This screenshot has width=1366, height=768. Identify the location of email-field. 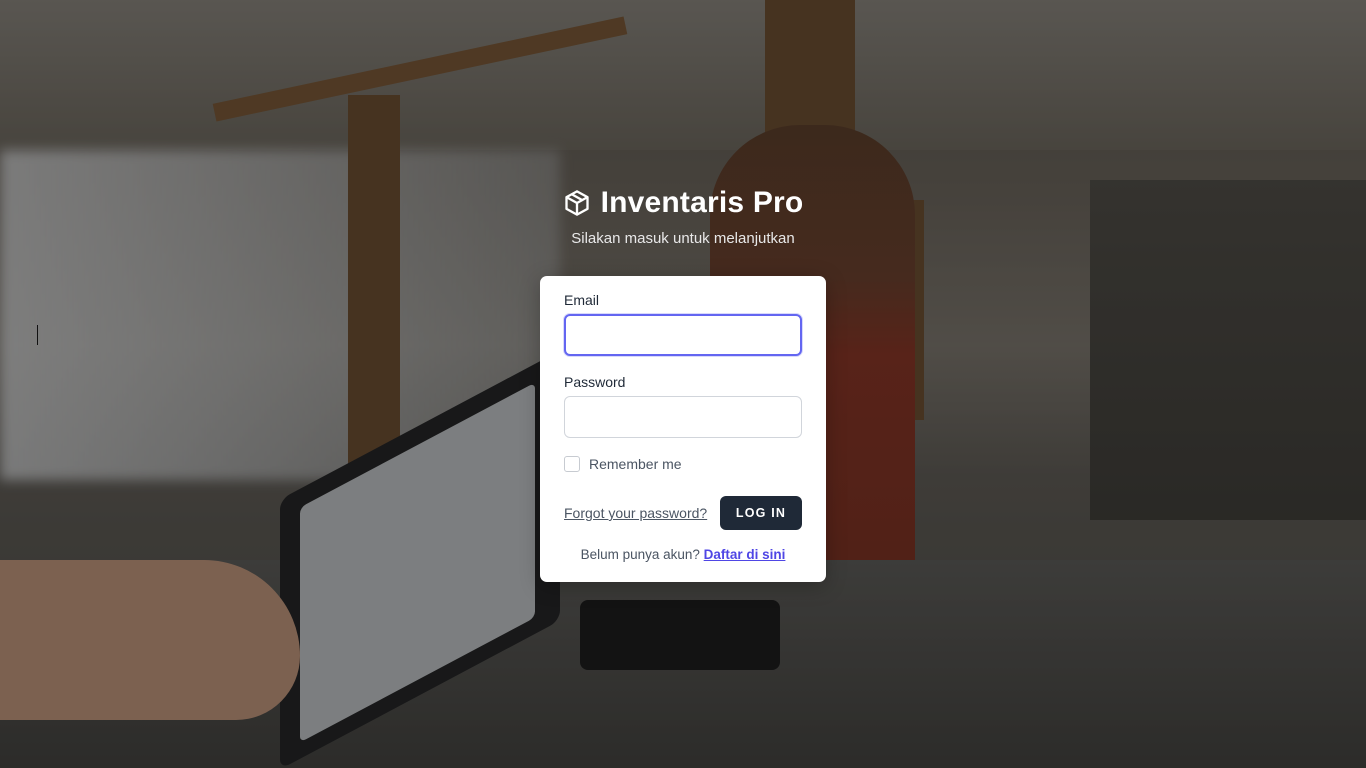
(683, 335).